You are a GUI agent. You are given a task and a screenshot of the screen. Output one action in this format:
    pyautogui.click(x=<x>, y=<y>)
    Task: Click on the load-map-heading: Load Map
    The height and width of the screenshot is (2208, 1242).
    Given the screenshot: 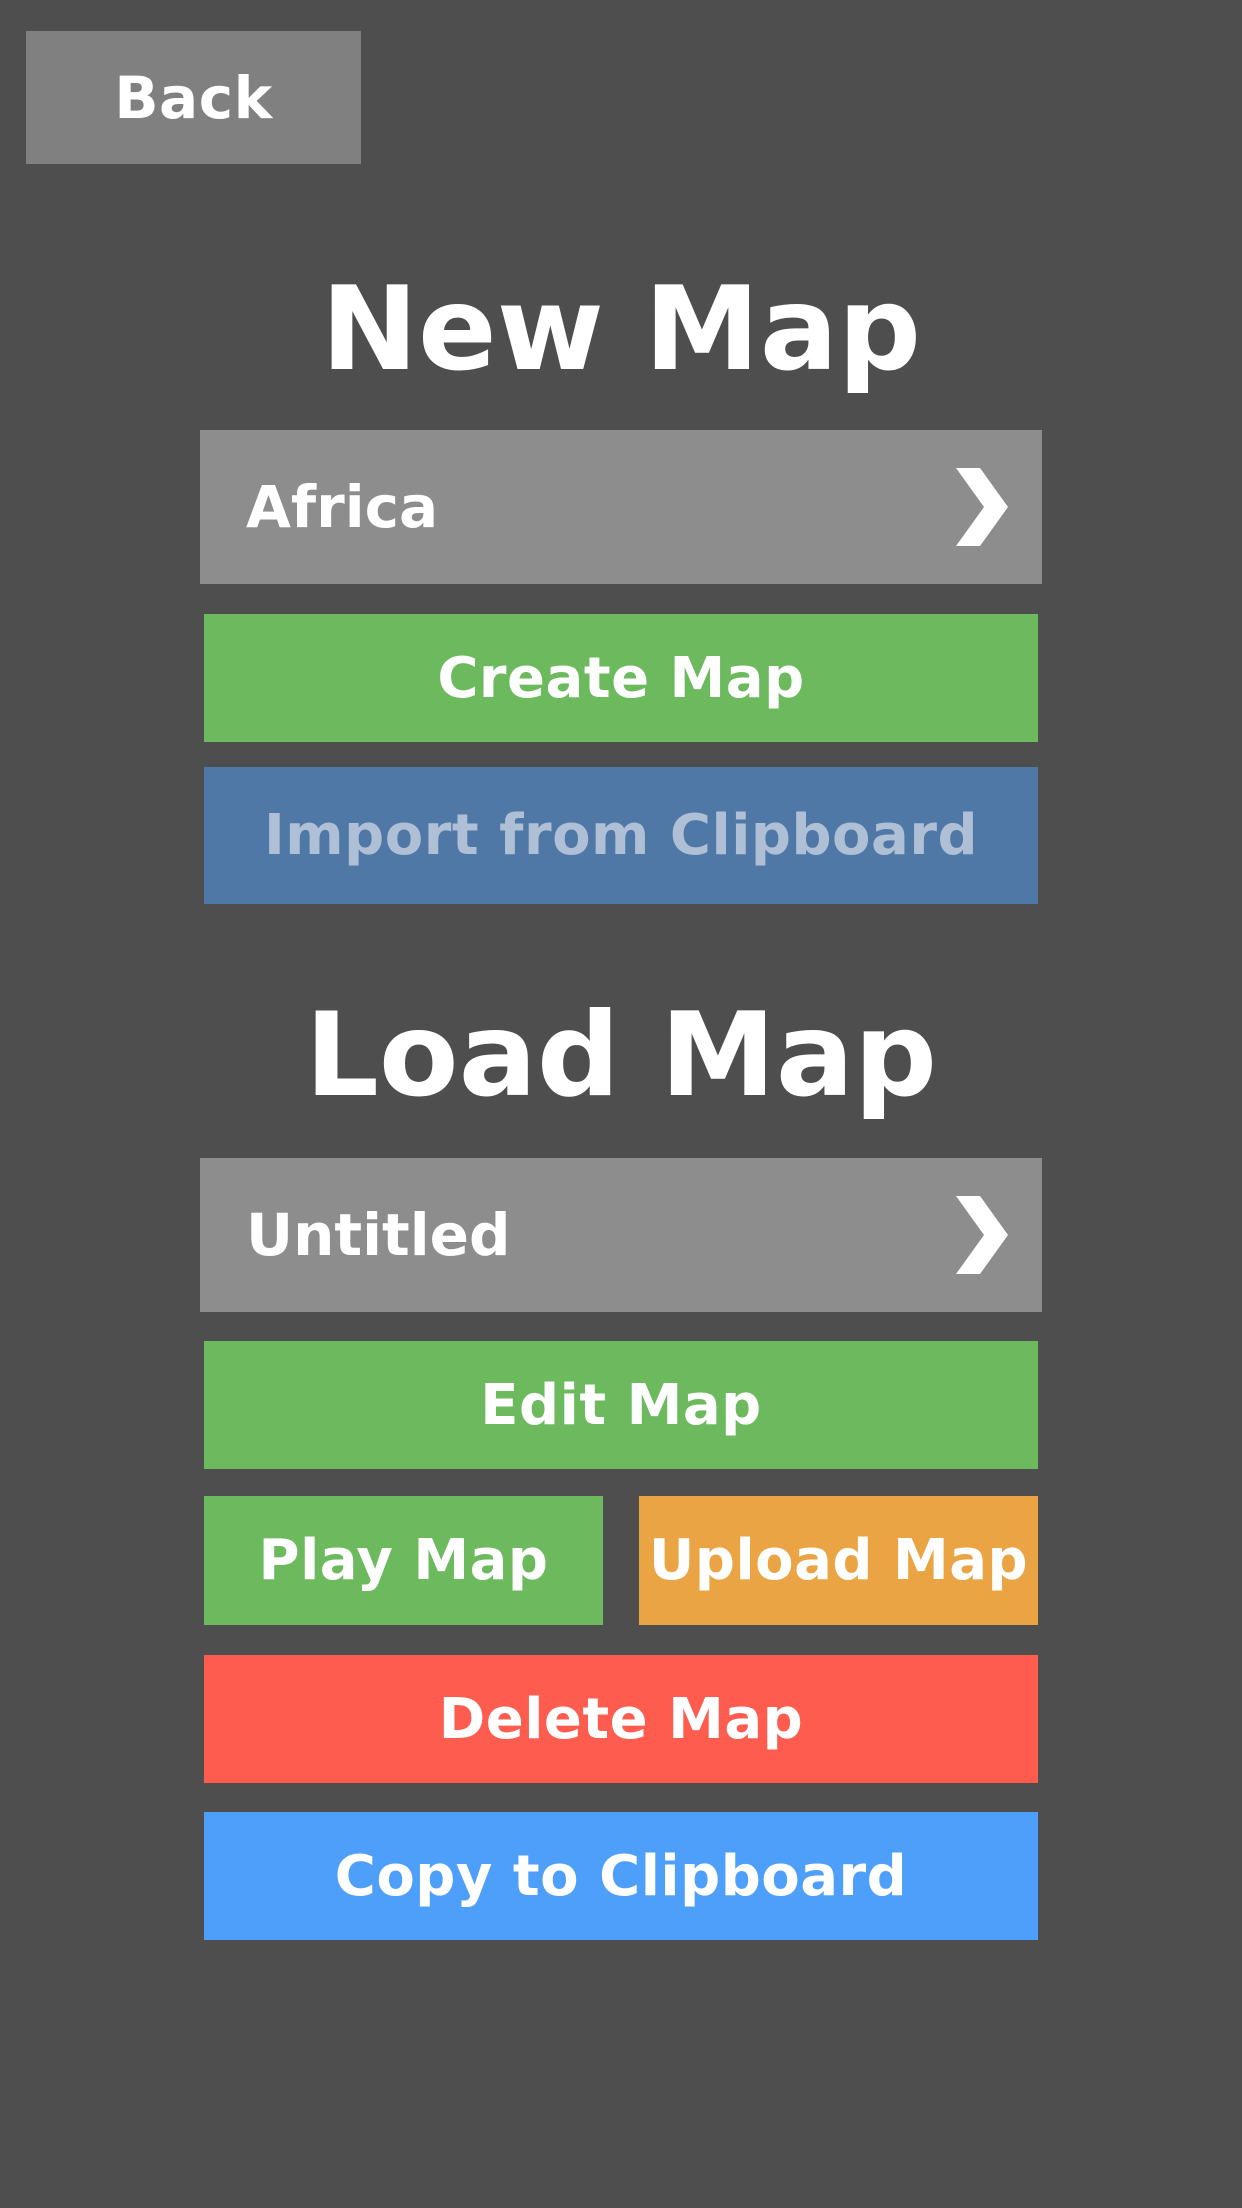 What is the action you would take?
    pyautogui.click(x=621, y=1055)
    